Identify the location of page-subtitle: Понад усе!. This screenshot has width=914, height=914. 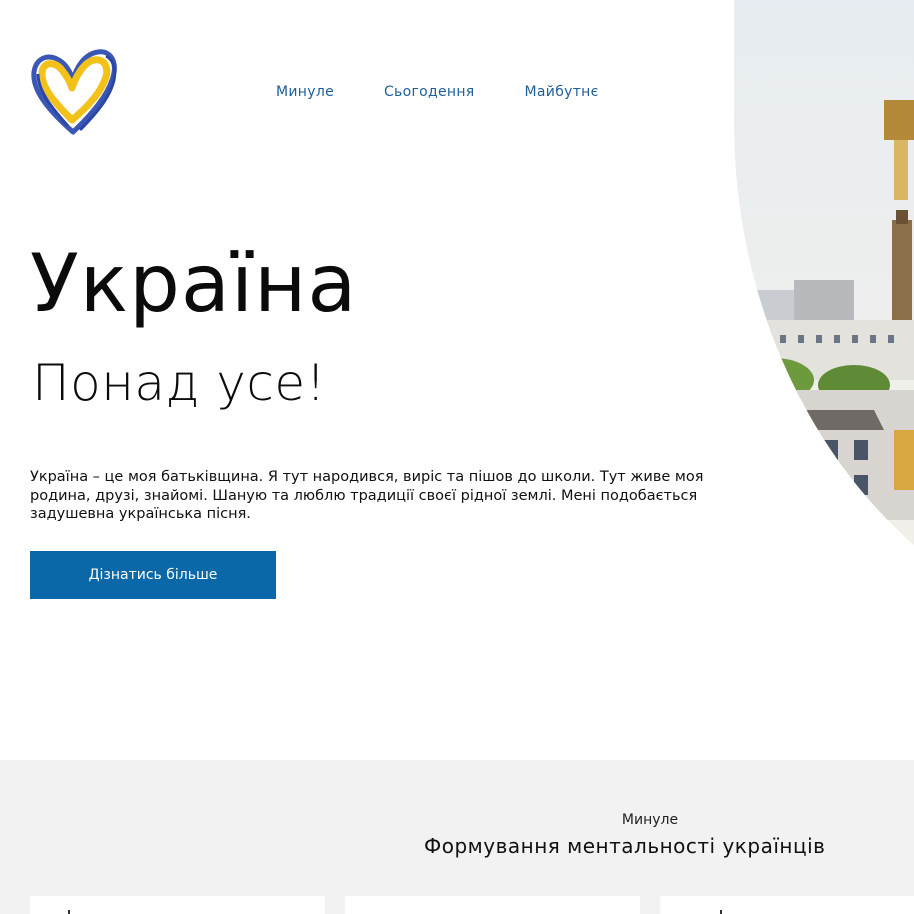
(179, 383).